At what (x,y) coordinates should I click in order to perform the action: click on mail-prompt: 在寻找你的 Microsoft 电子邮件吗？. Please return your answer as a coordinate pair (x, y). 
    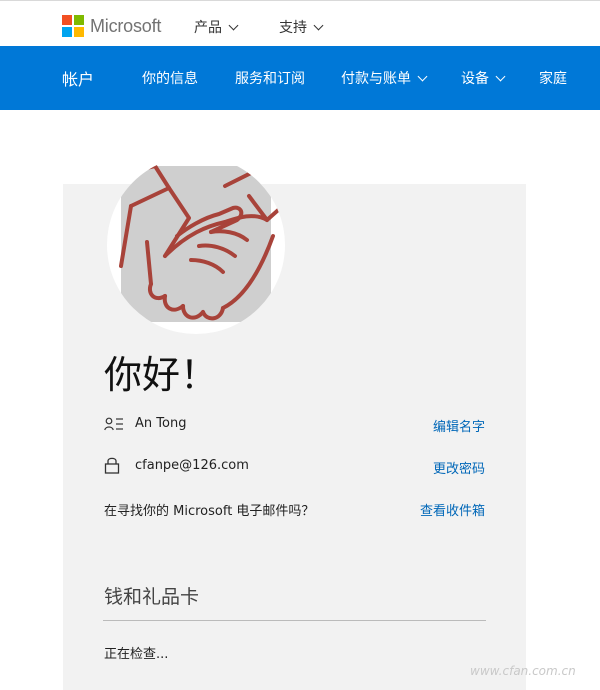
    Looking at the image, I should click on (209, 511).